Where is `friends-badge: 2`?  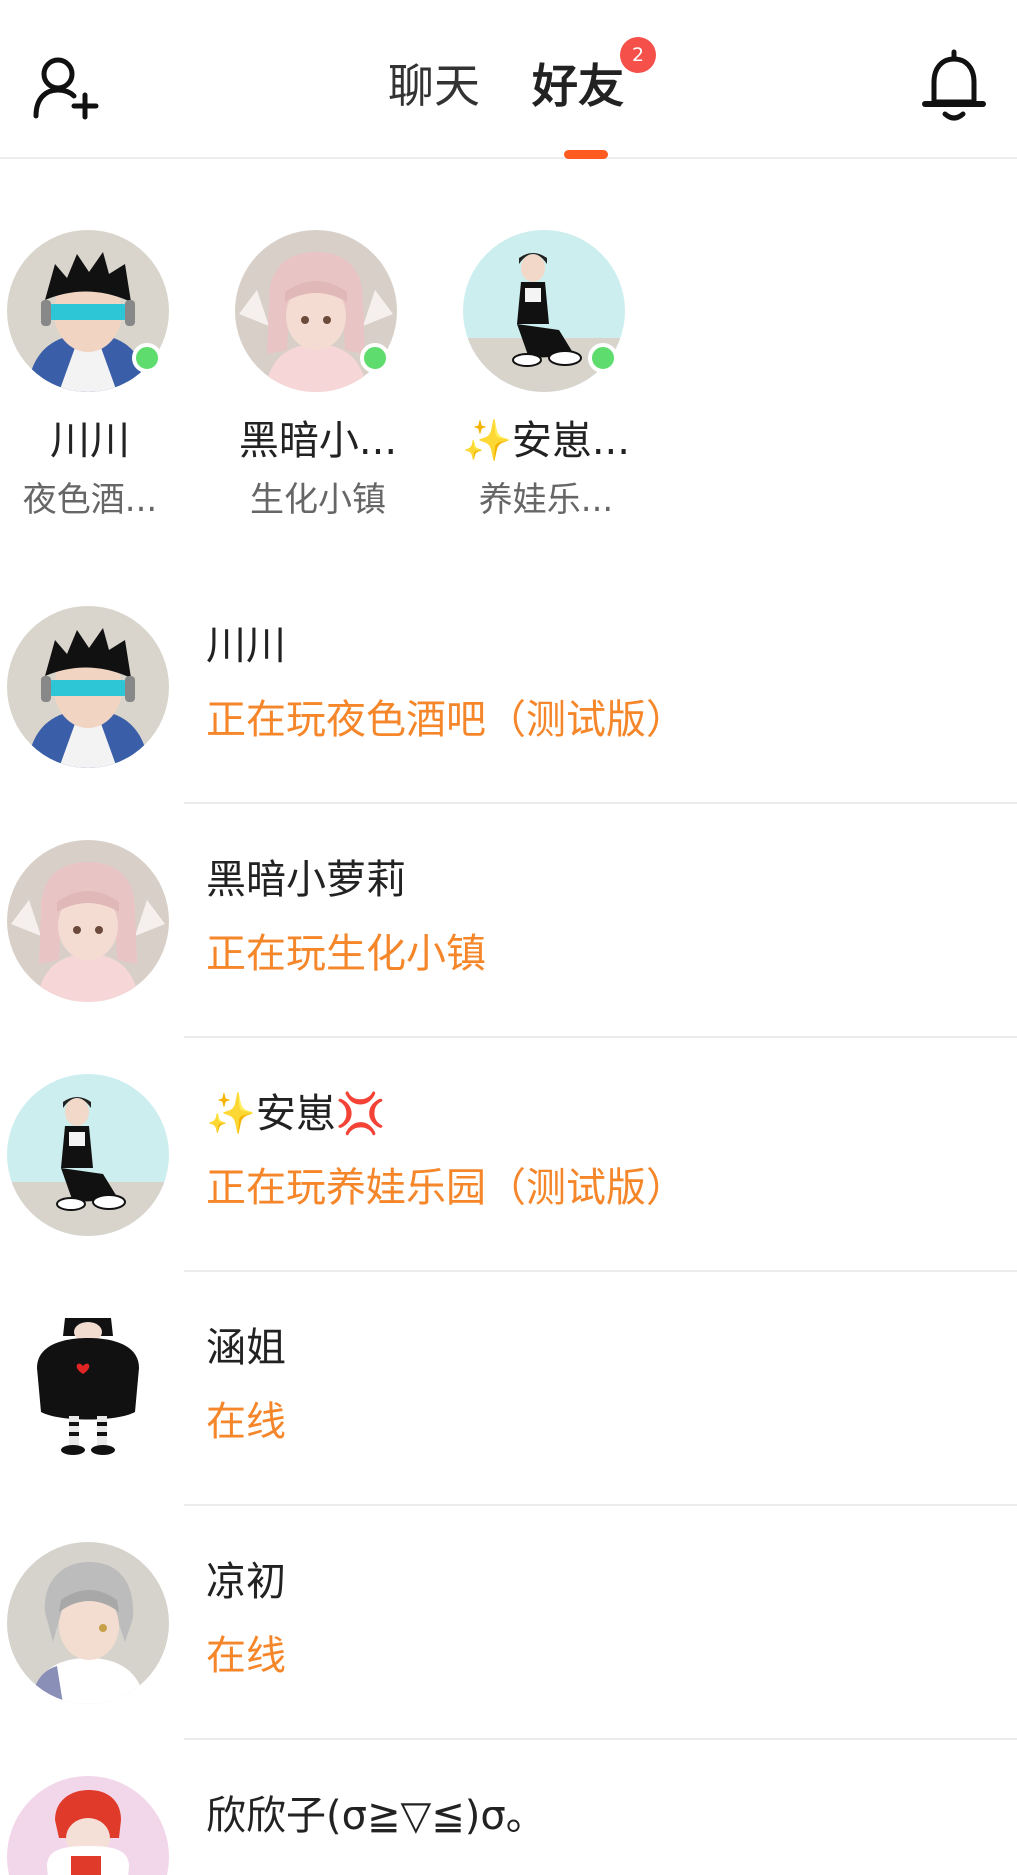 friends-badge: 2 is located at coordinates (638, 55).